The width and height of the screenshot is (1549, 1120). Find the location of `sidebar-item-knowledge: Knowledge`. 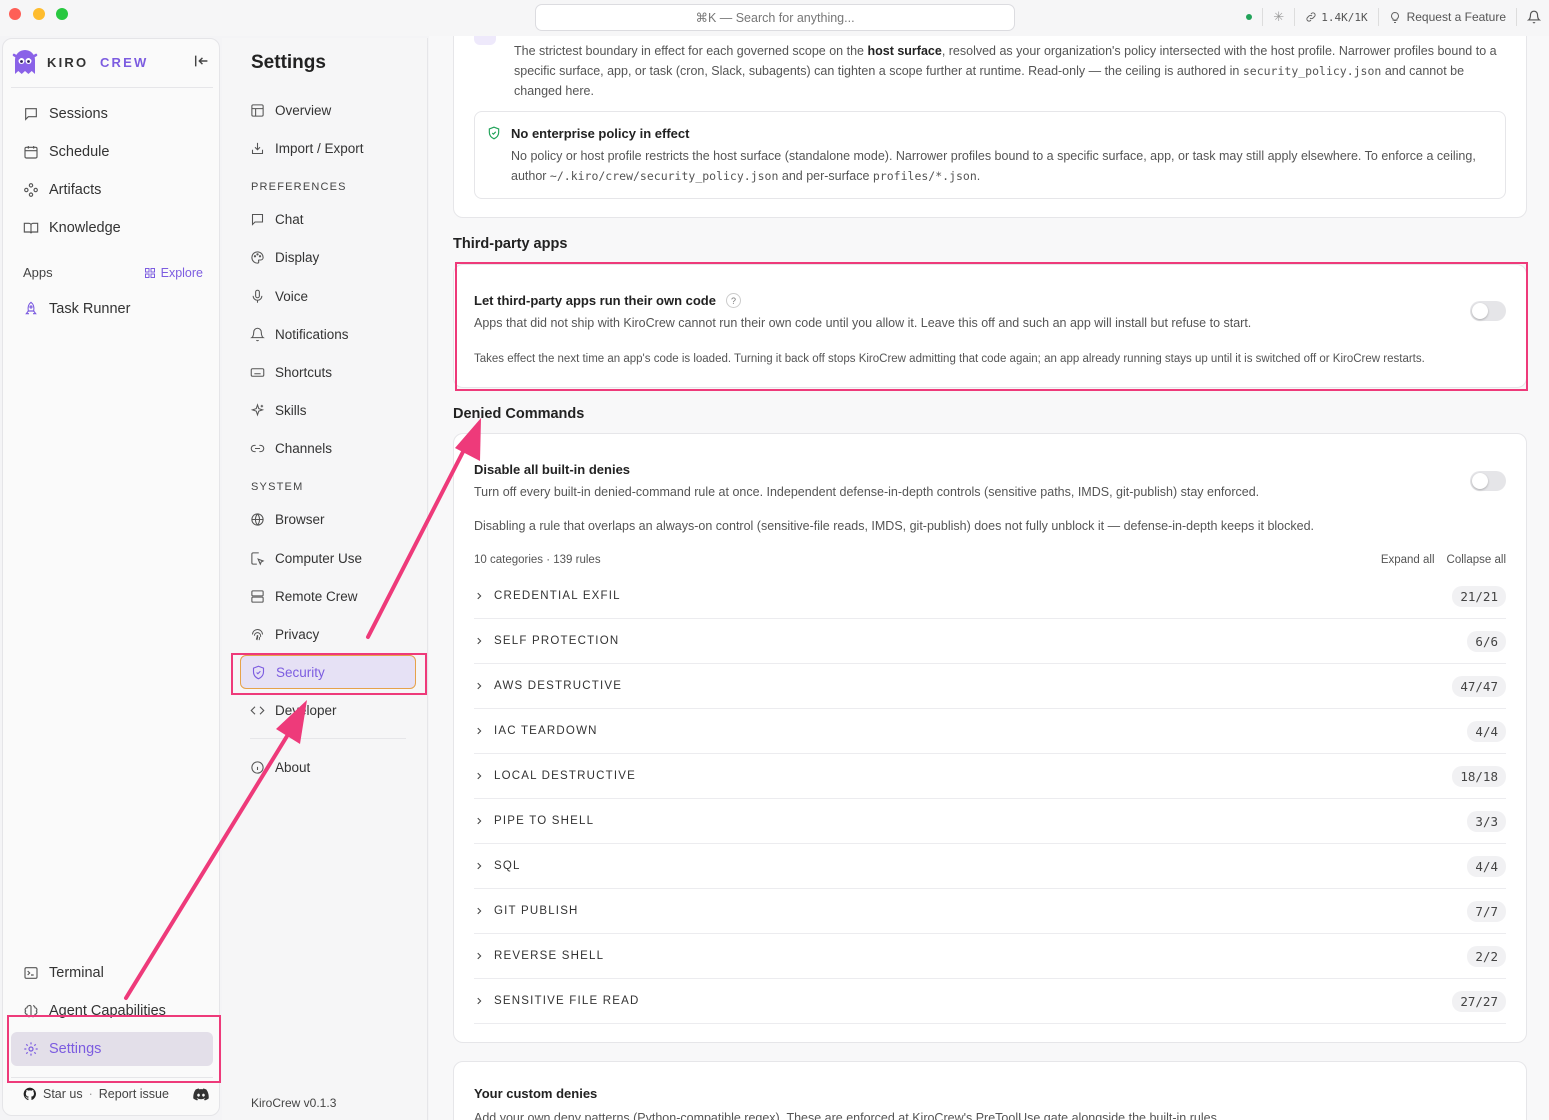

sidebar-item-knowledge: Knowledge is located at coordinates (112, 228).